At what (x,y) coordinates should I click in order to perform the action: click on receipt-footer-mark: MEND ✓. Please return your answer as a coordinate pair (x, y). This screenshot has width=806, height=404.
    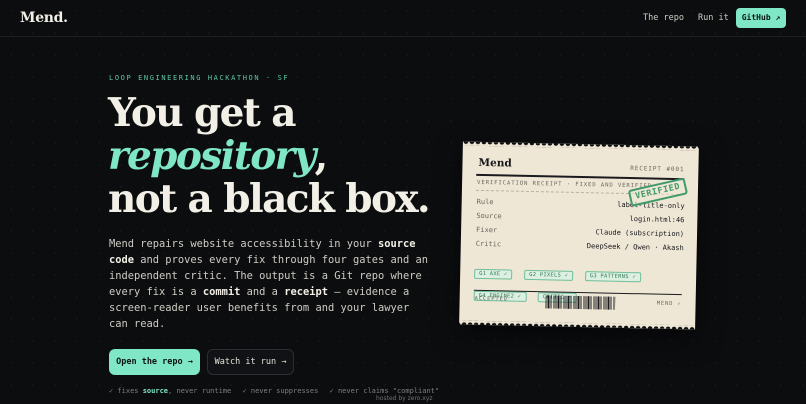
    Looking at the image, I should click on (669, 304).